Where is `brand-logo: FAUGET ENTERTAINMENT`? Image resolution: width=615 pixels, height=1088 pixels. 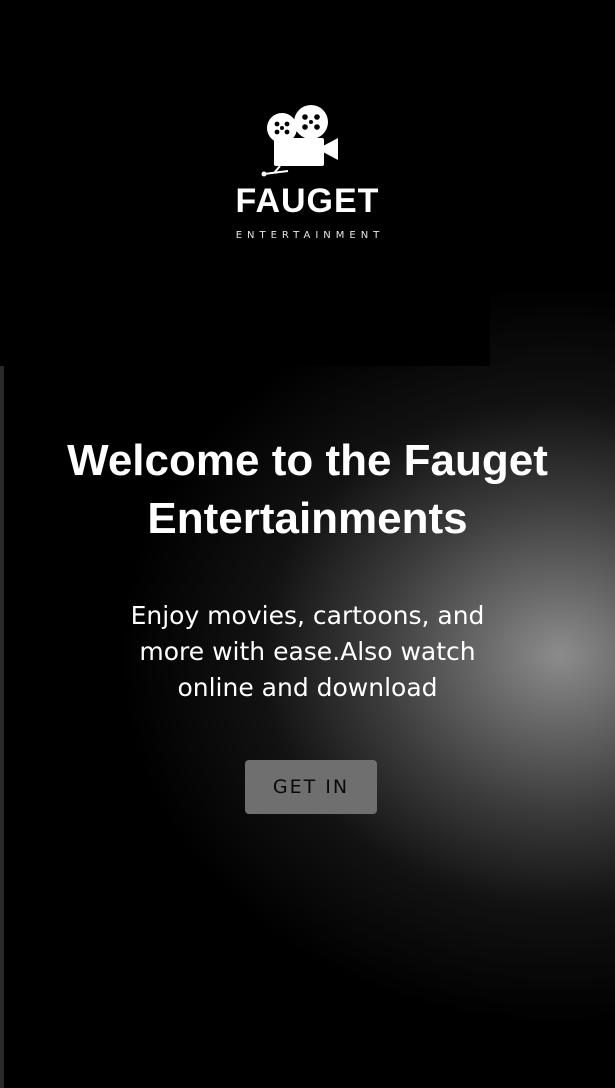 brand-logo: FAUGET ENTERTAINMENT is located at coordinates (307, 170).